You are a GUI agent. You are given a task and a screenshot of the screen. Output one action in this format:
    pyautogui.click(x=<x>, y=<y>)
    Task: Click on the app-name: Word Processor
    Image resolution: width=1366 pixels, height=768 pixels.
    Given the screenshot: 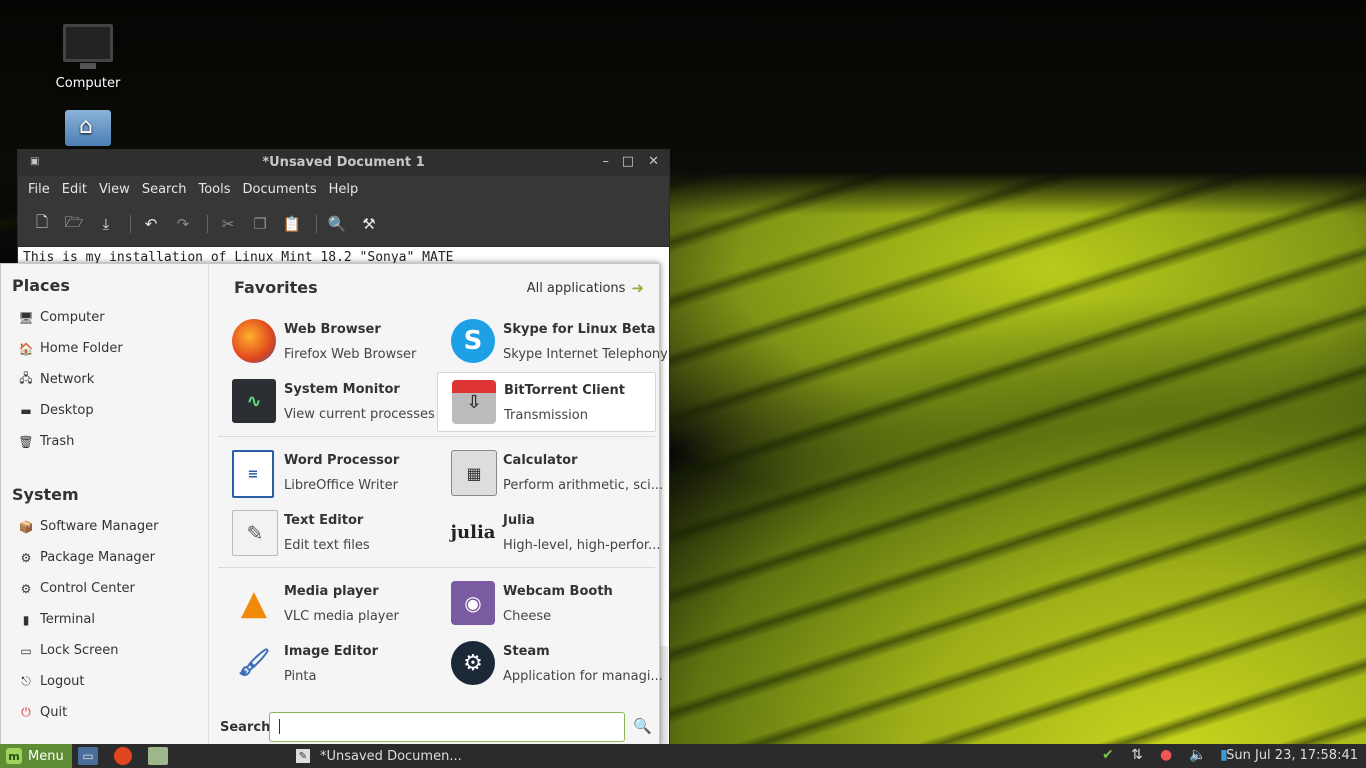 What is the action you would take?
    pyautogui.click(x=342, y=460)
    